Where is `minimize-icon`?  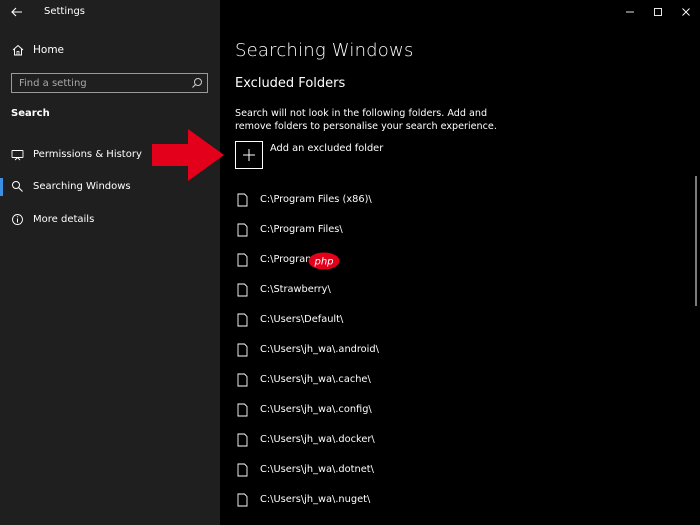
minimize-icon is located at coordinates (630, 12).